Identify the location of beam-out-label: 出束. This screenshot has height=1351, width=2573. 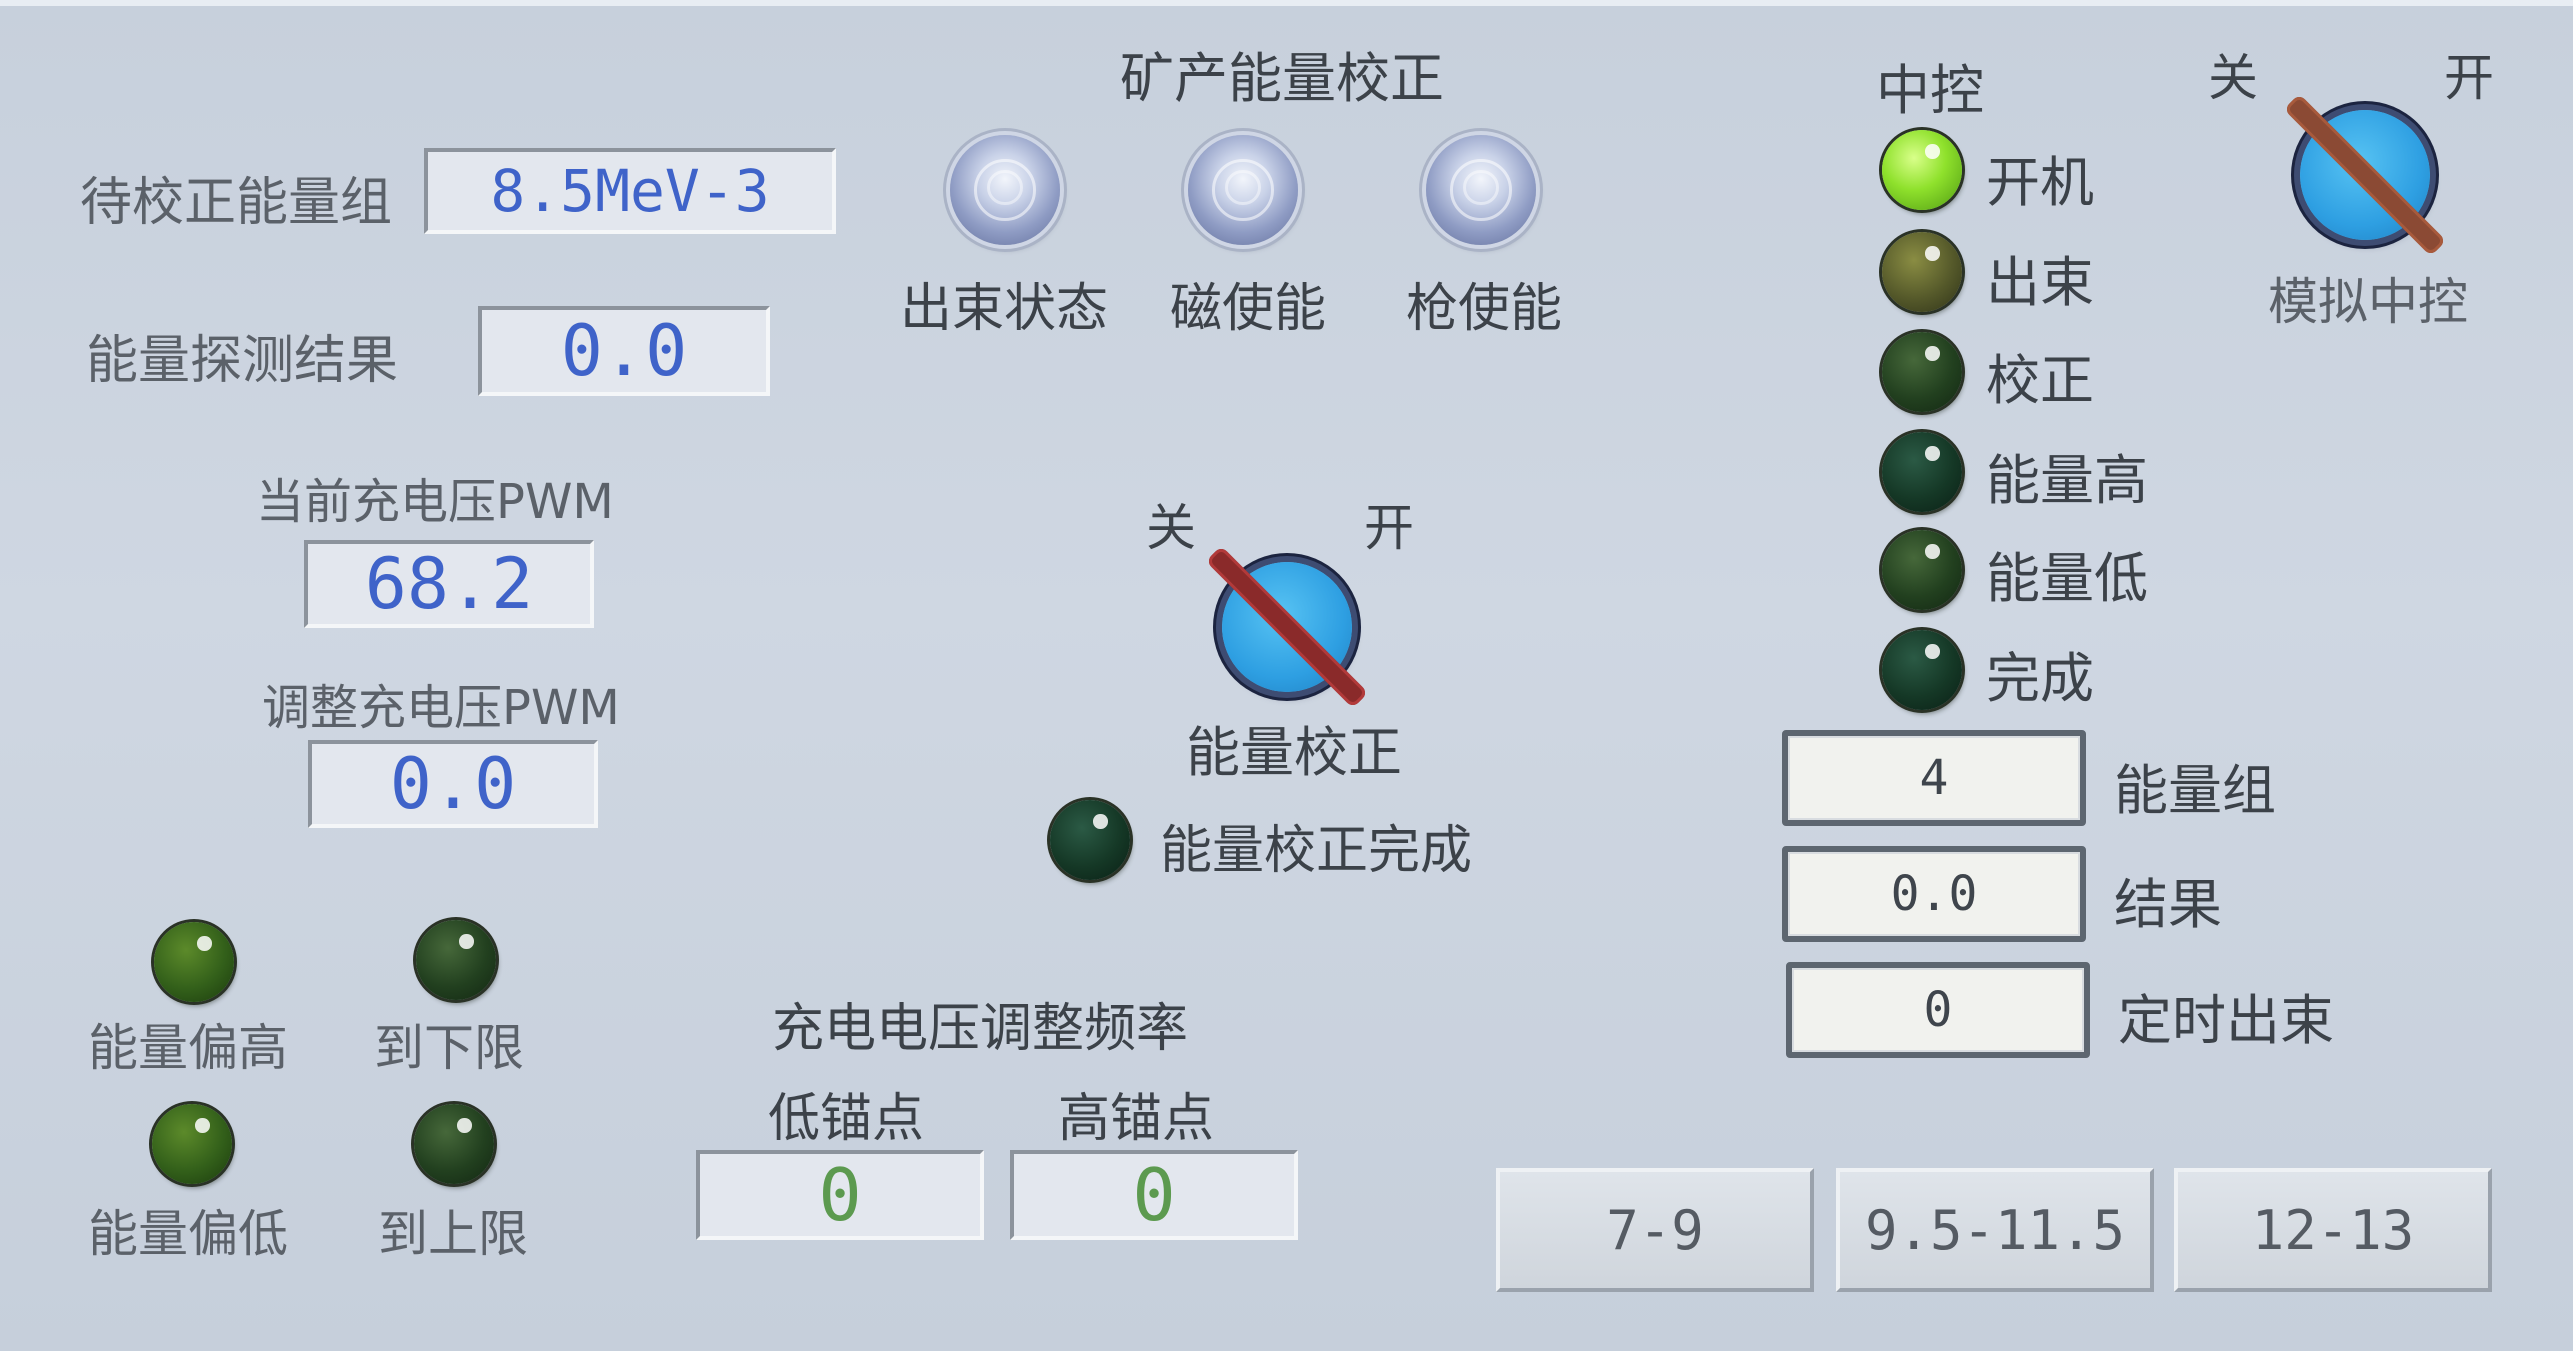
(2040, 282).